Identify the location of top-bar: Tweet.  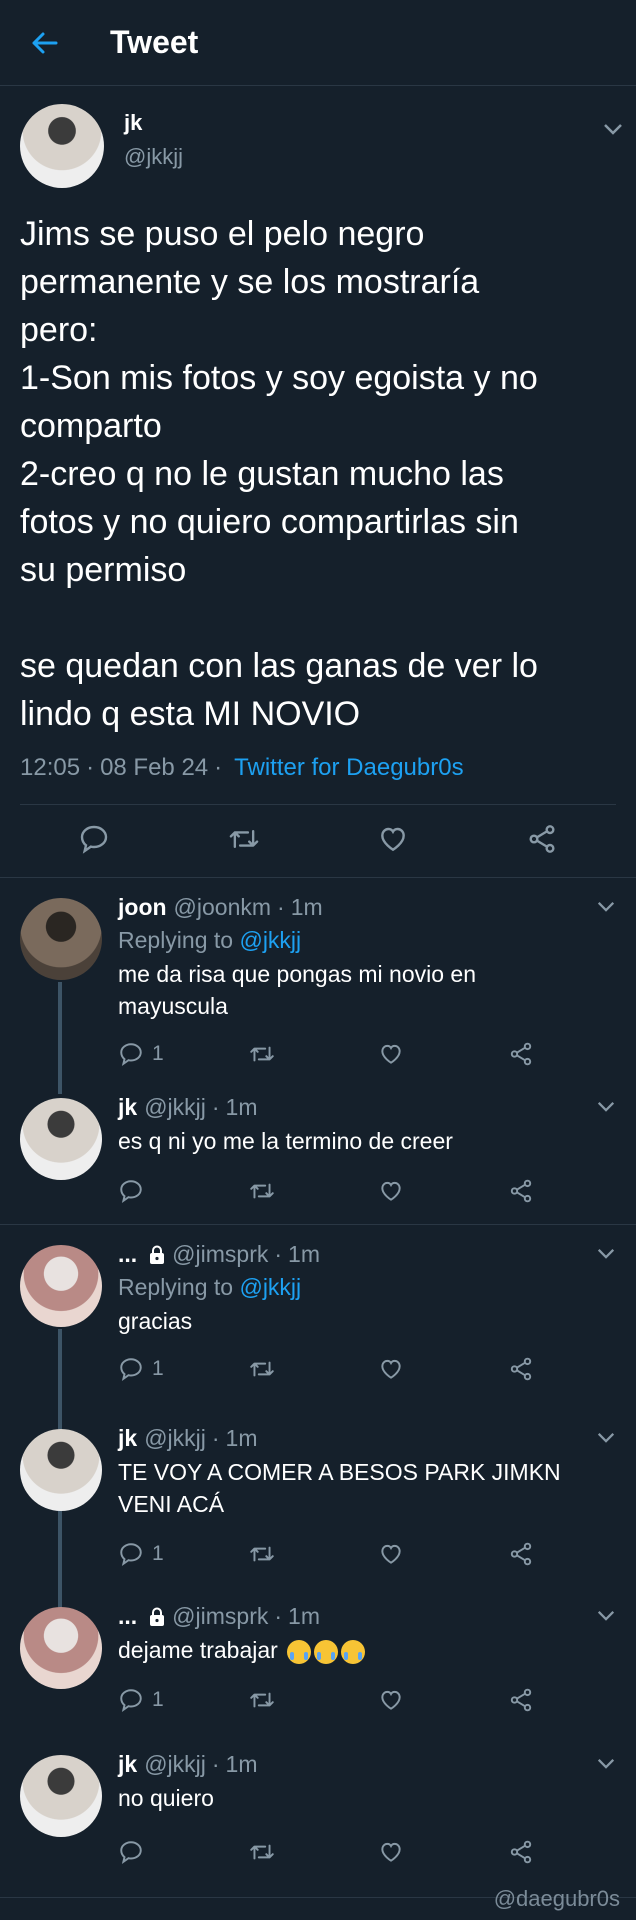
(318, 43).